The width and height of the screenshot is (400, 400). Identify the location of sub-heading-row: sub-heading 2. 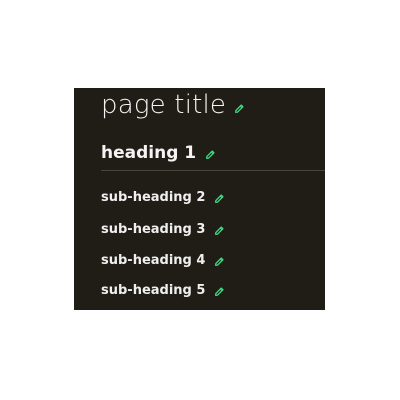
(163, 197).